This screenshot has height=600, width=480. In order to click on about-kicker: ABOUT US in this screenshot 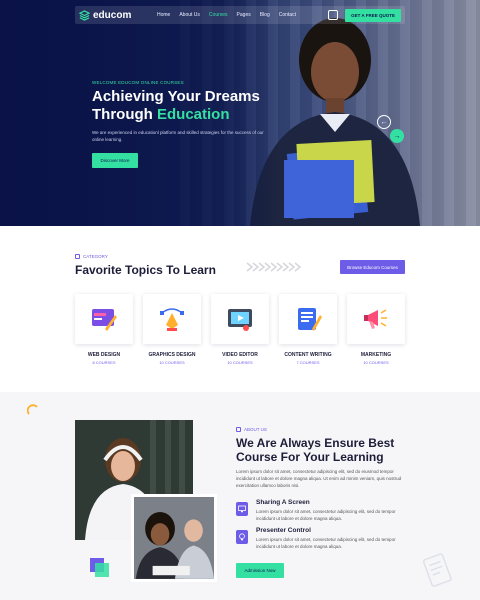, I will do `click(251, 429)`.